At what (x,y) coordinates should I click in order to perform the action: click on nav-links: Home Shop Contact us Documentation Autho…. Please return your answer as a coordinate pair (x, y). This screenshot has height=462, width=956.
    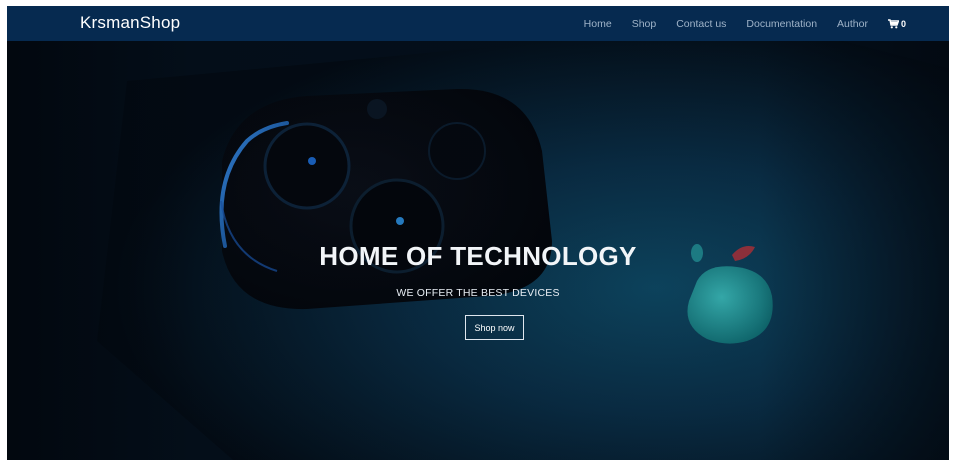
    Looking at the image, I should click on (766, 23).